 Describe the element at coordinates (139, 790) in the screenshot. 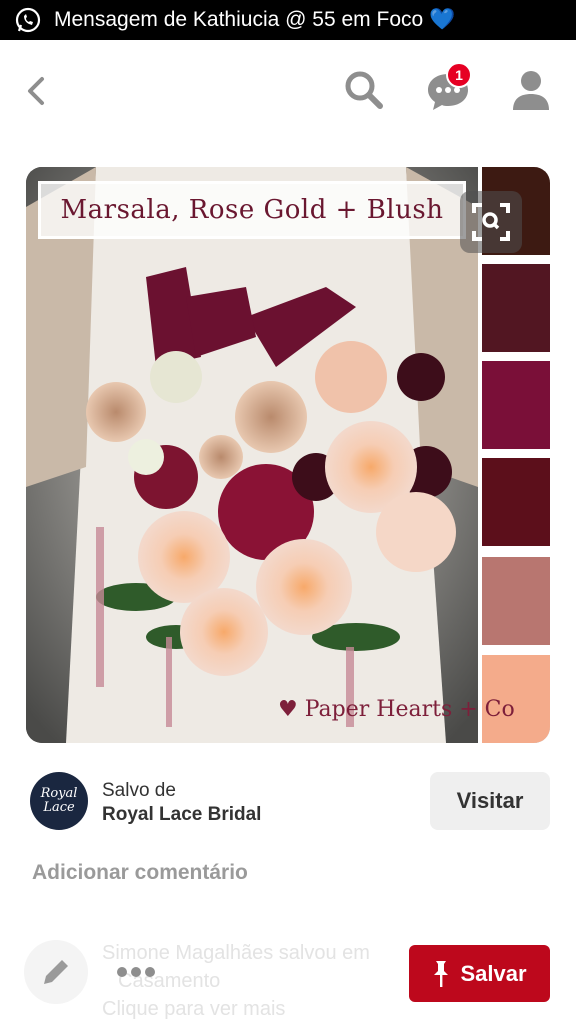

I see `saved-from-label: Salvo de` at that location.